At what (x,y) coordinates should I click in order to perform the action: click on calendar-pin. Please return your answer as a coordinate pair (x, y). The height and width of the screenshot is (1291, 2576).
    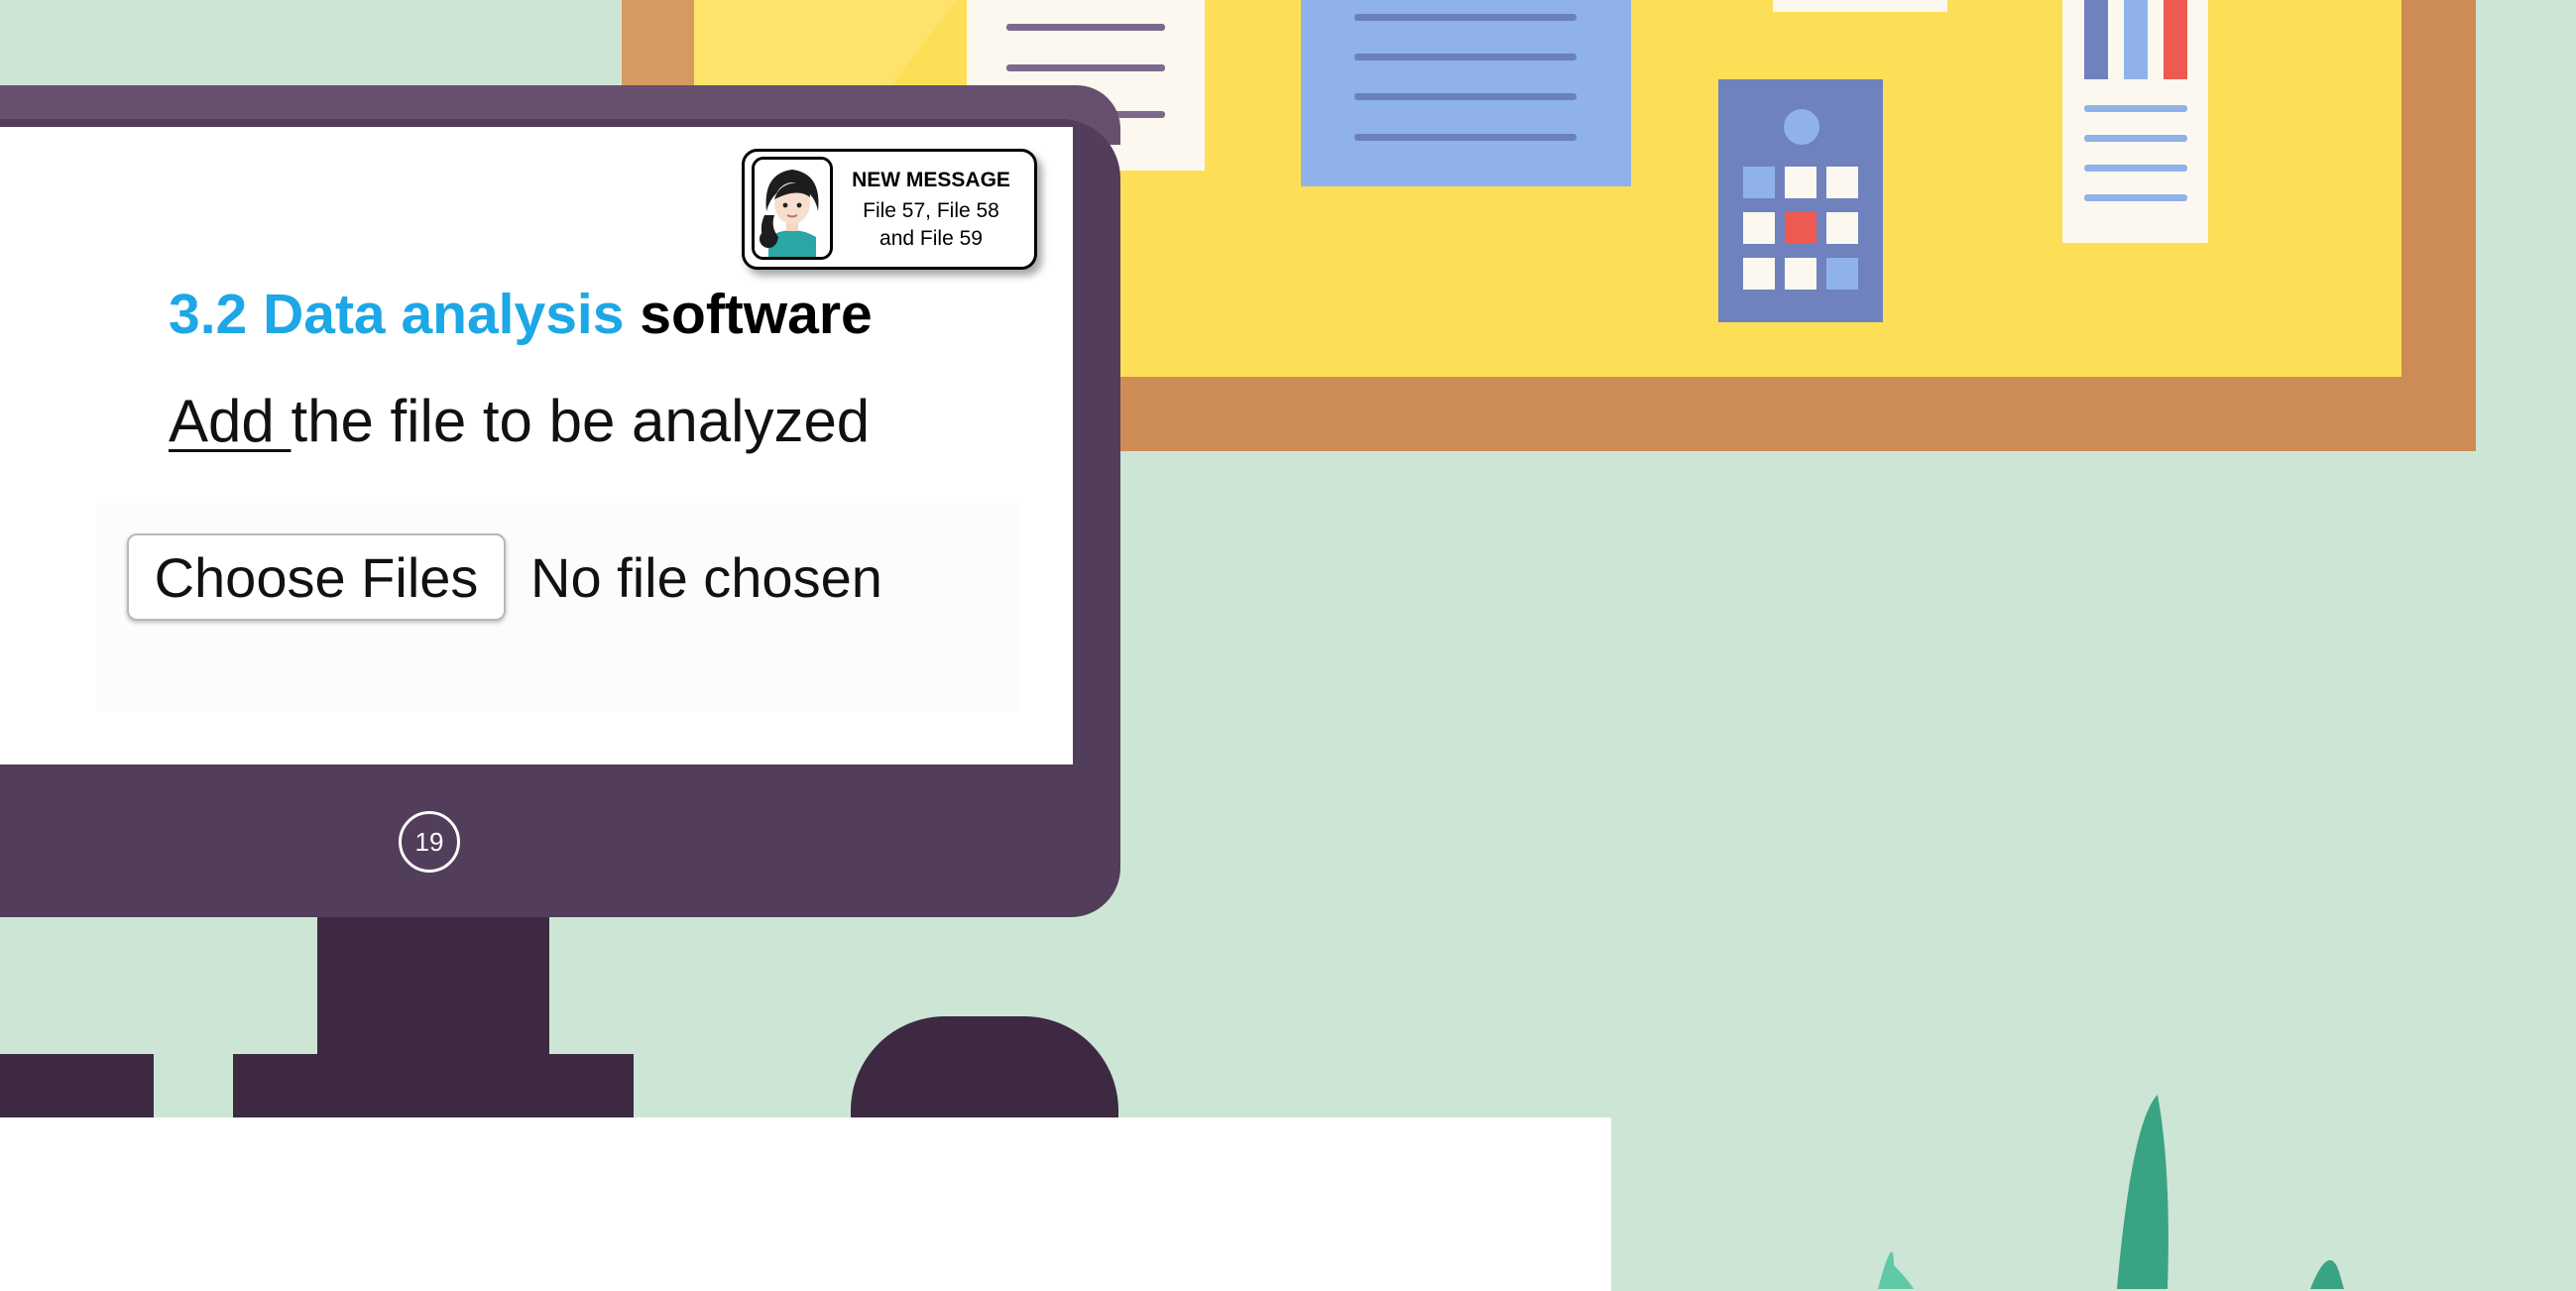
    Looking at the image, I should click on (1801, 127).